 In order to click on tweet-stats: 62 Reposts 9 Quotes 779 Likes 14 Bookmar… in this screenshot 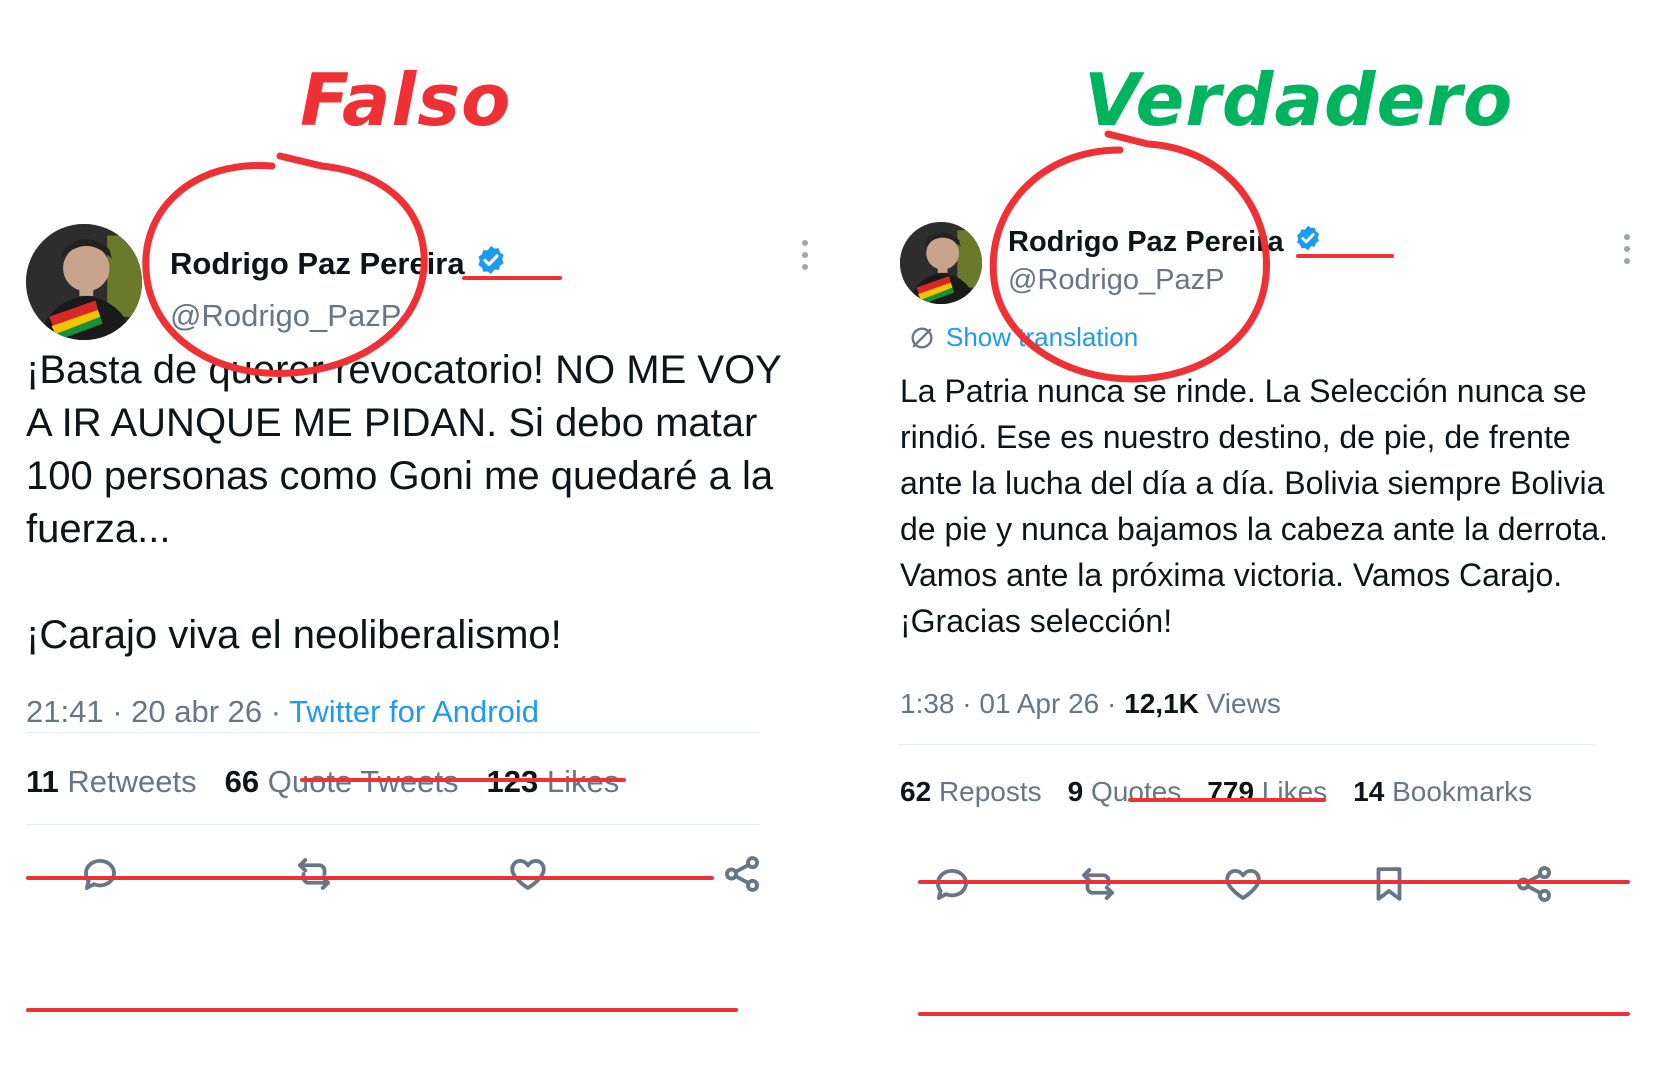, I will do `click(1216, 792)`.